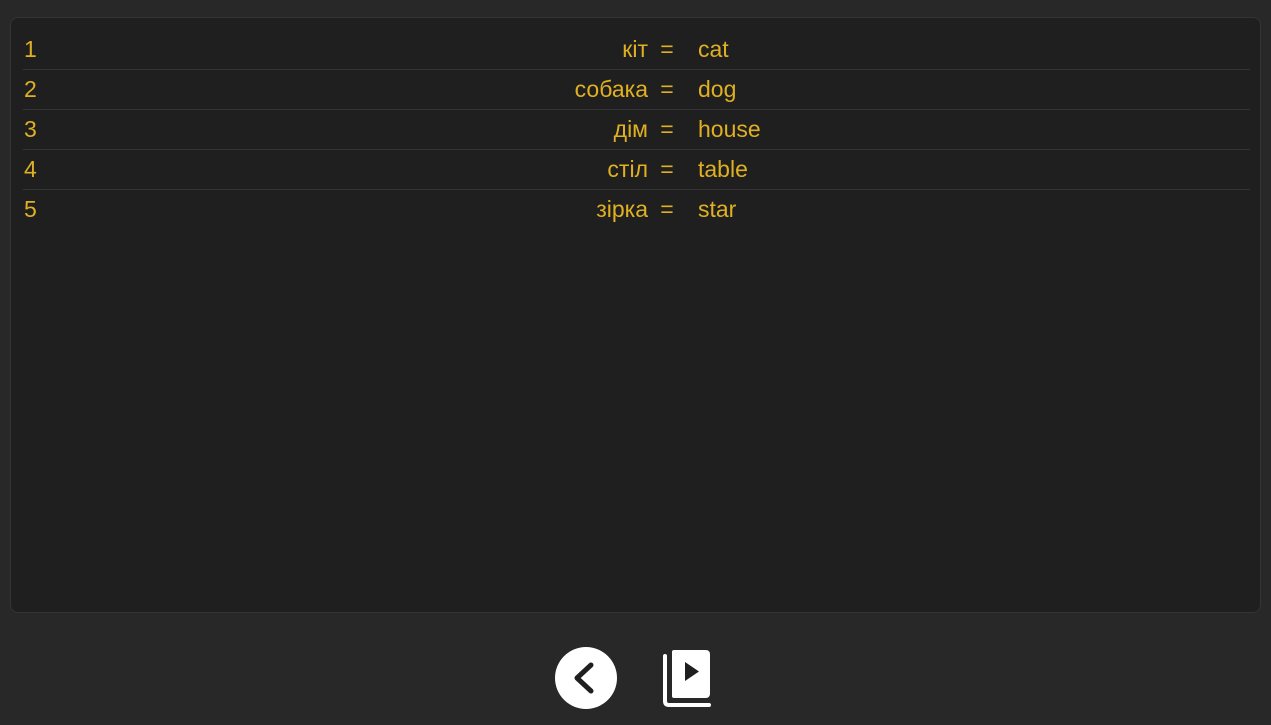  I want to click on ukrainian-word: зірка, so click(622, 209).